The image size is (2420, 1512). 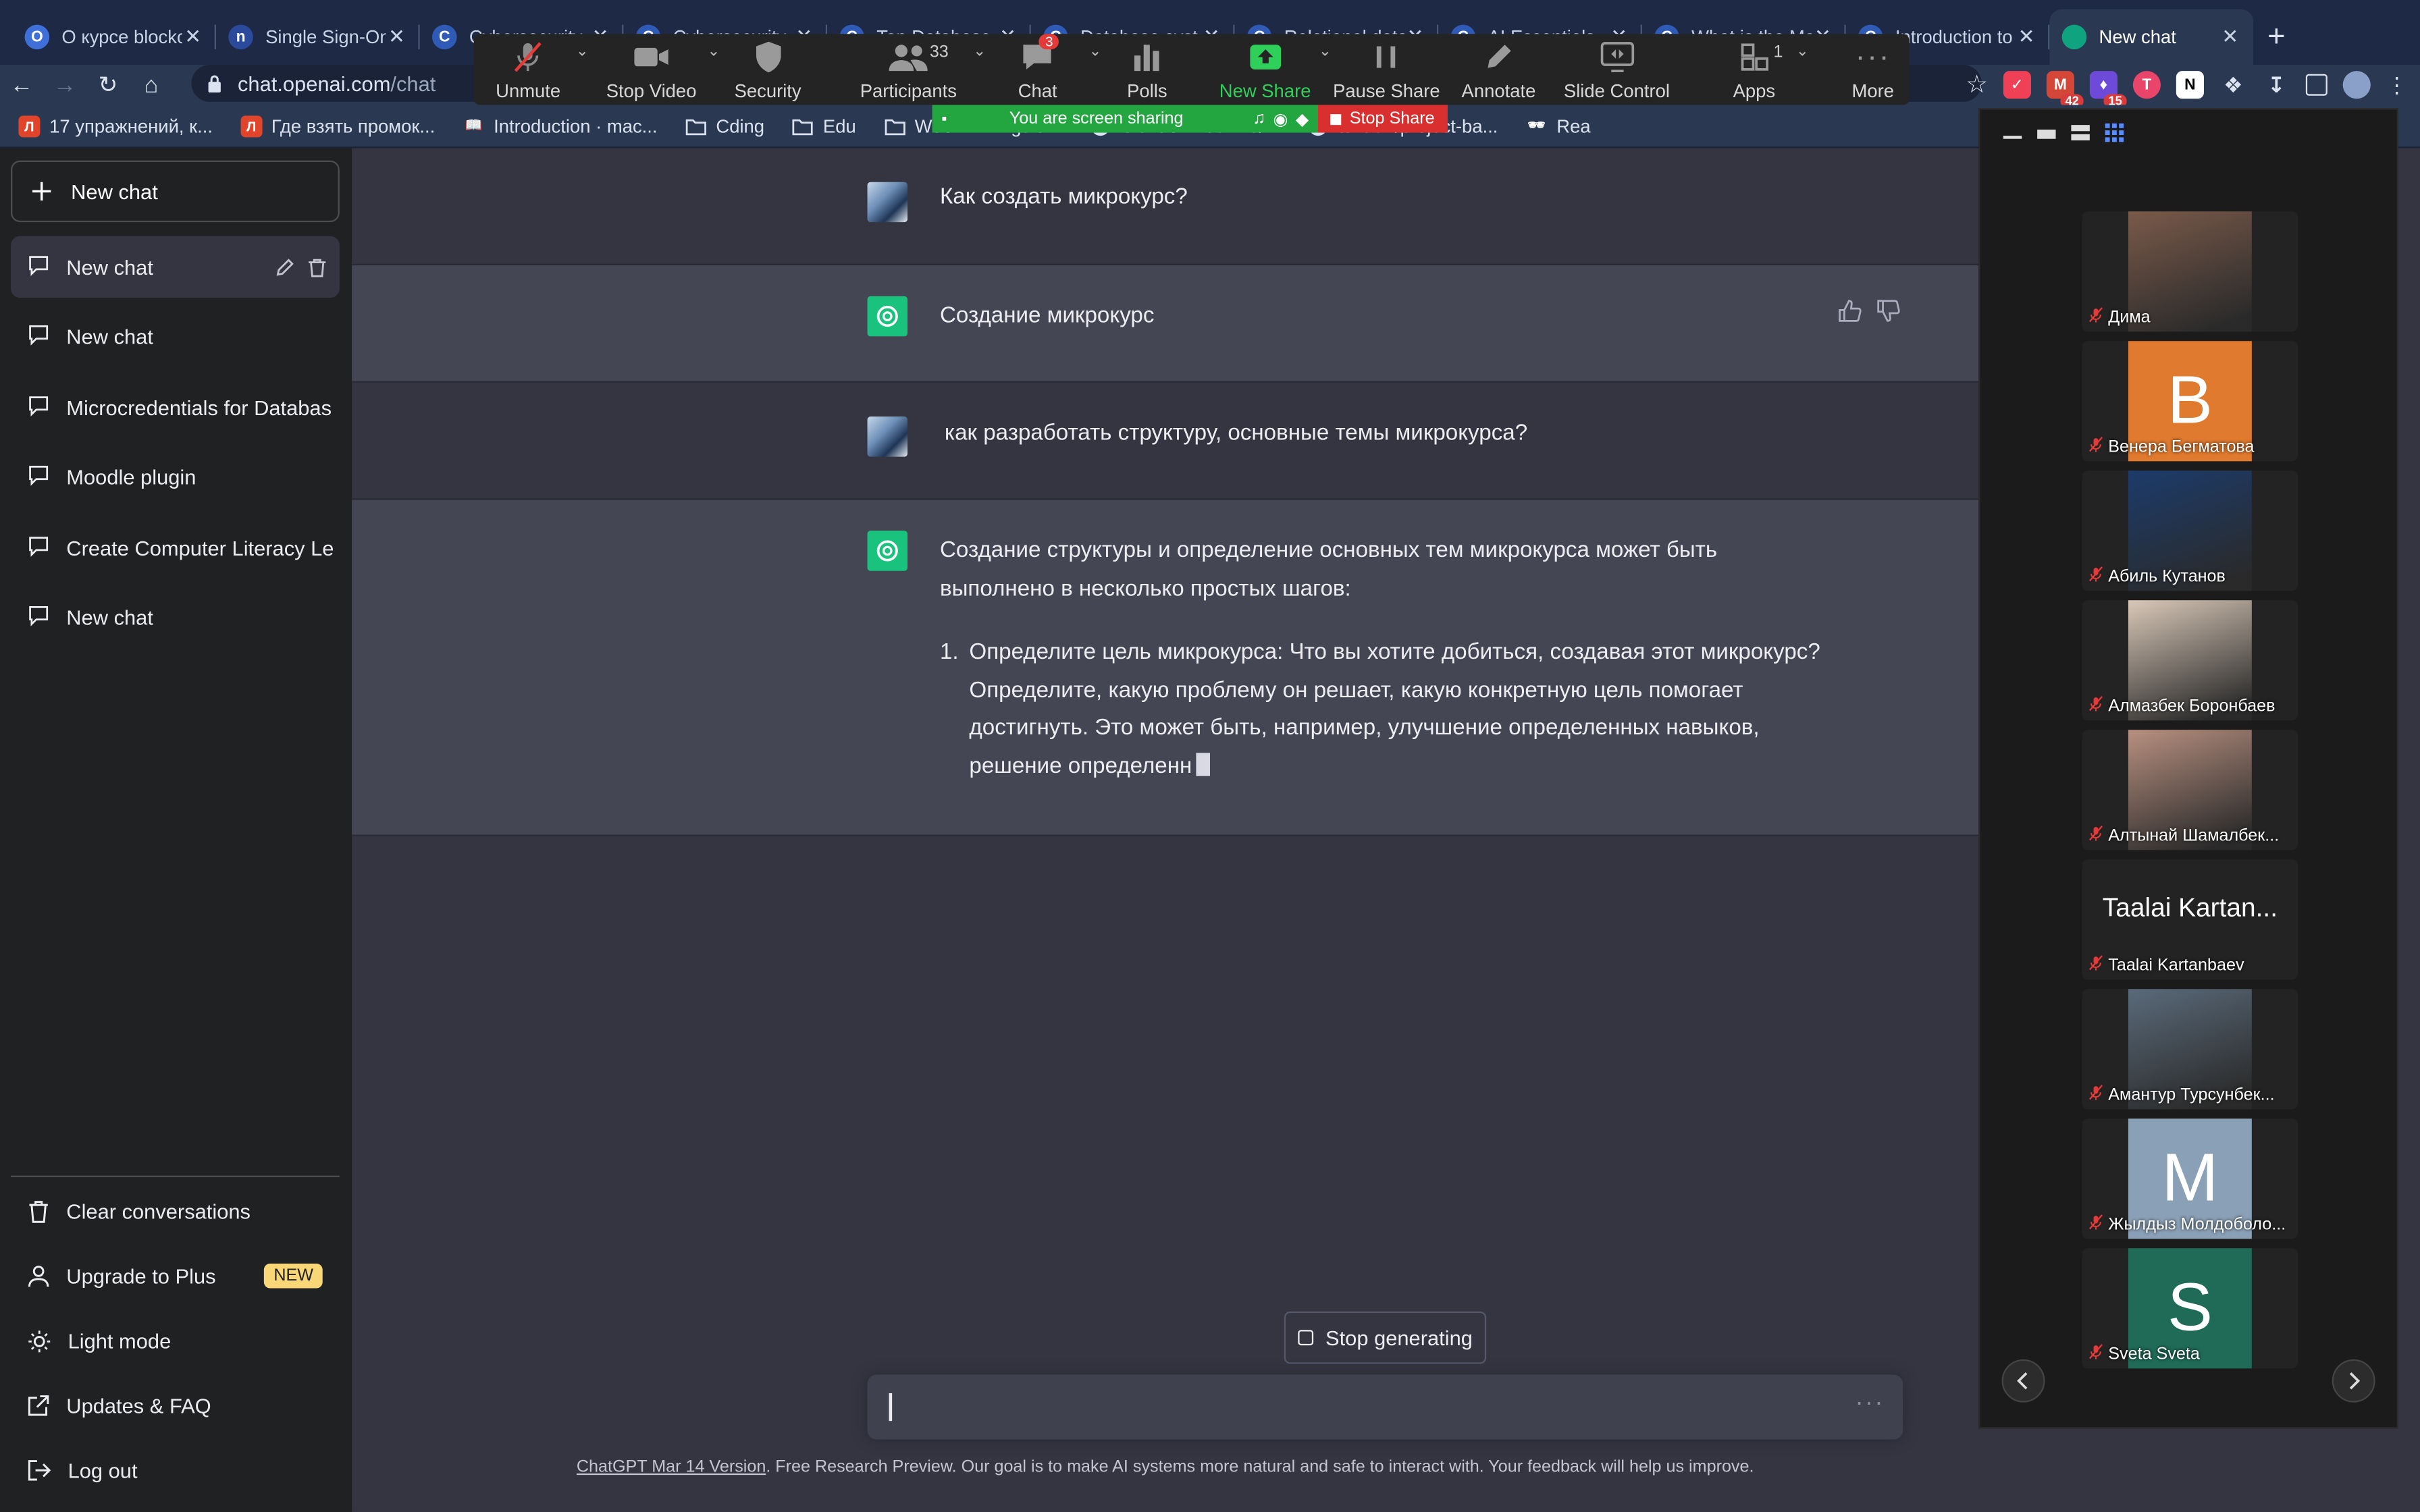 What do you see at coordinates (175, 477) in the screenshot?
I see `sidebar-history-item: Moodle plugin` at bounding box center [175, 477].